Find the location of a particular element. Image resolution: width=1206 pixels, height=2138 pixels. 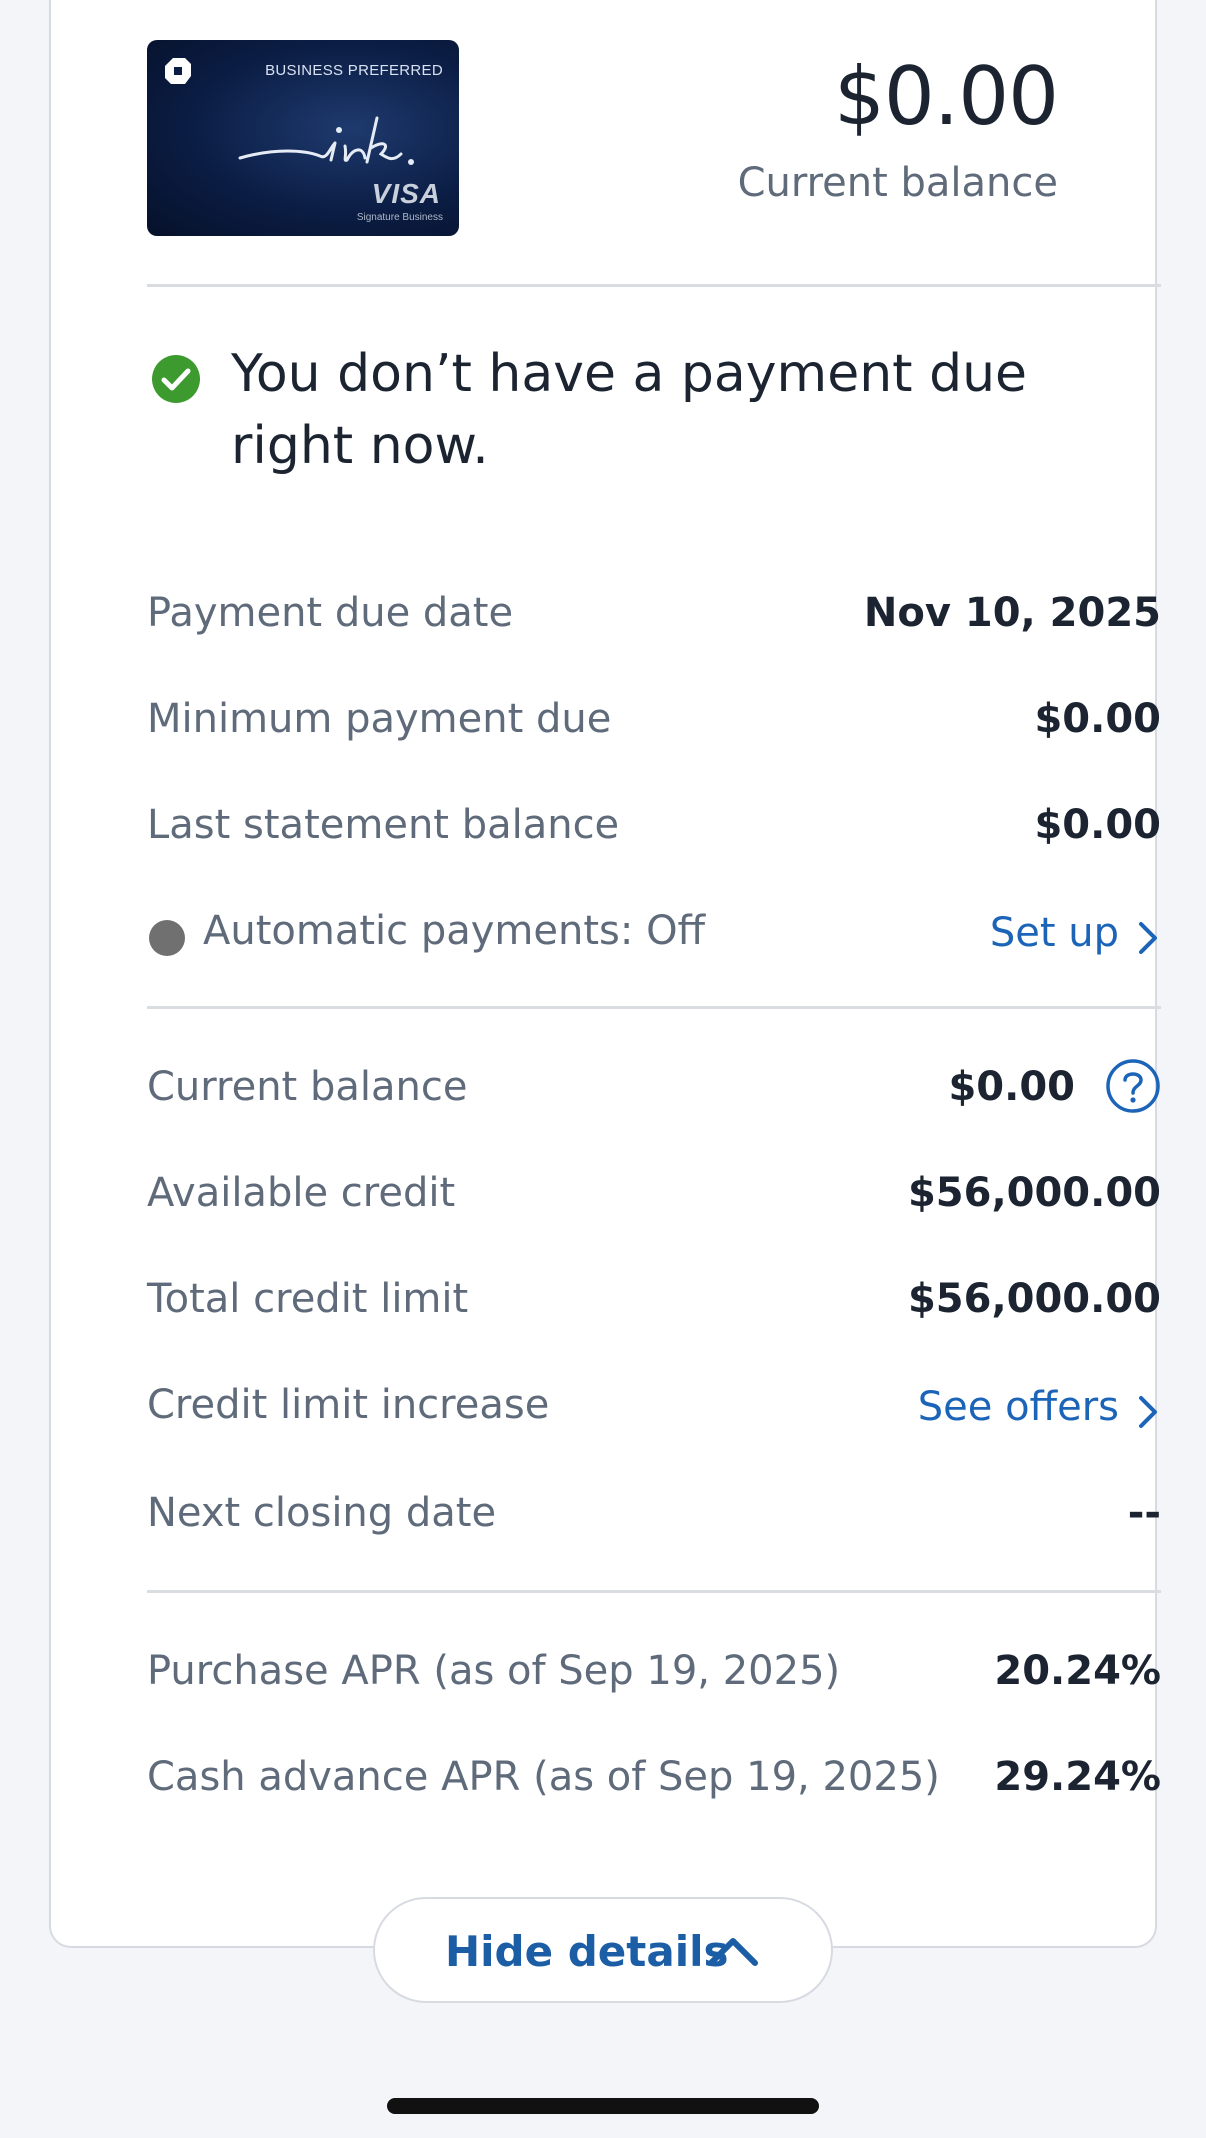

credit-limit-increase-row: Credit limit increase See offers is located at coordinates (654, 1404).